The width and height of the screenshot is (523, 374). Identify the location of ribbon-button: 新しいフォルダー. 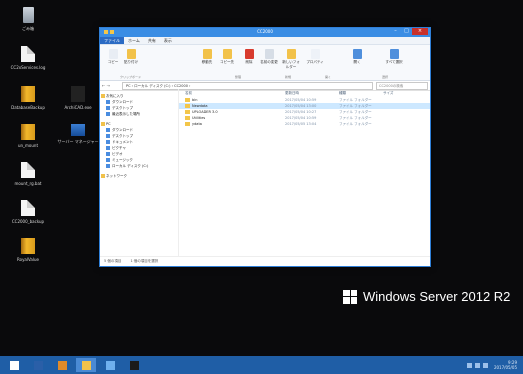
(291, 59).